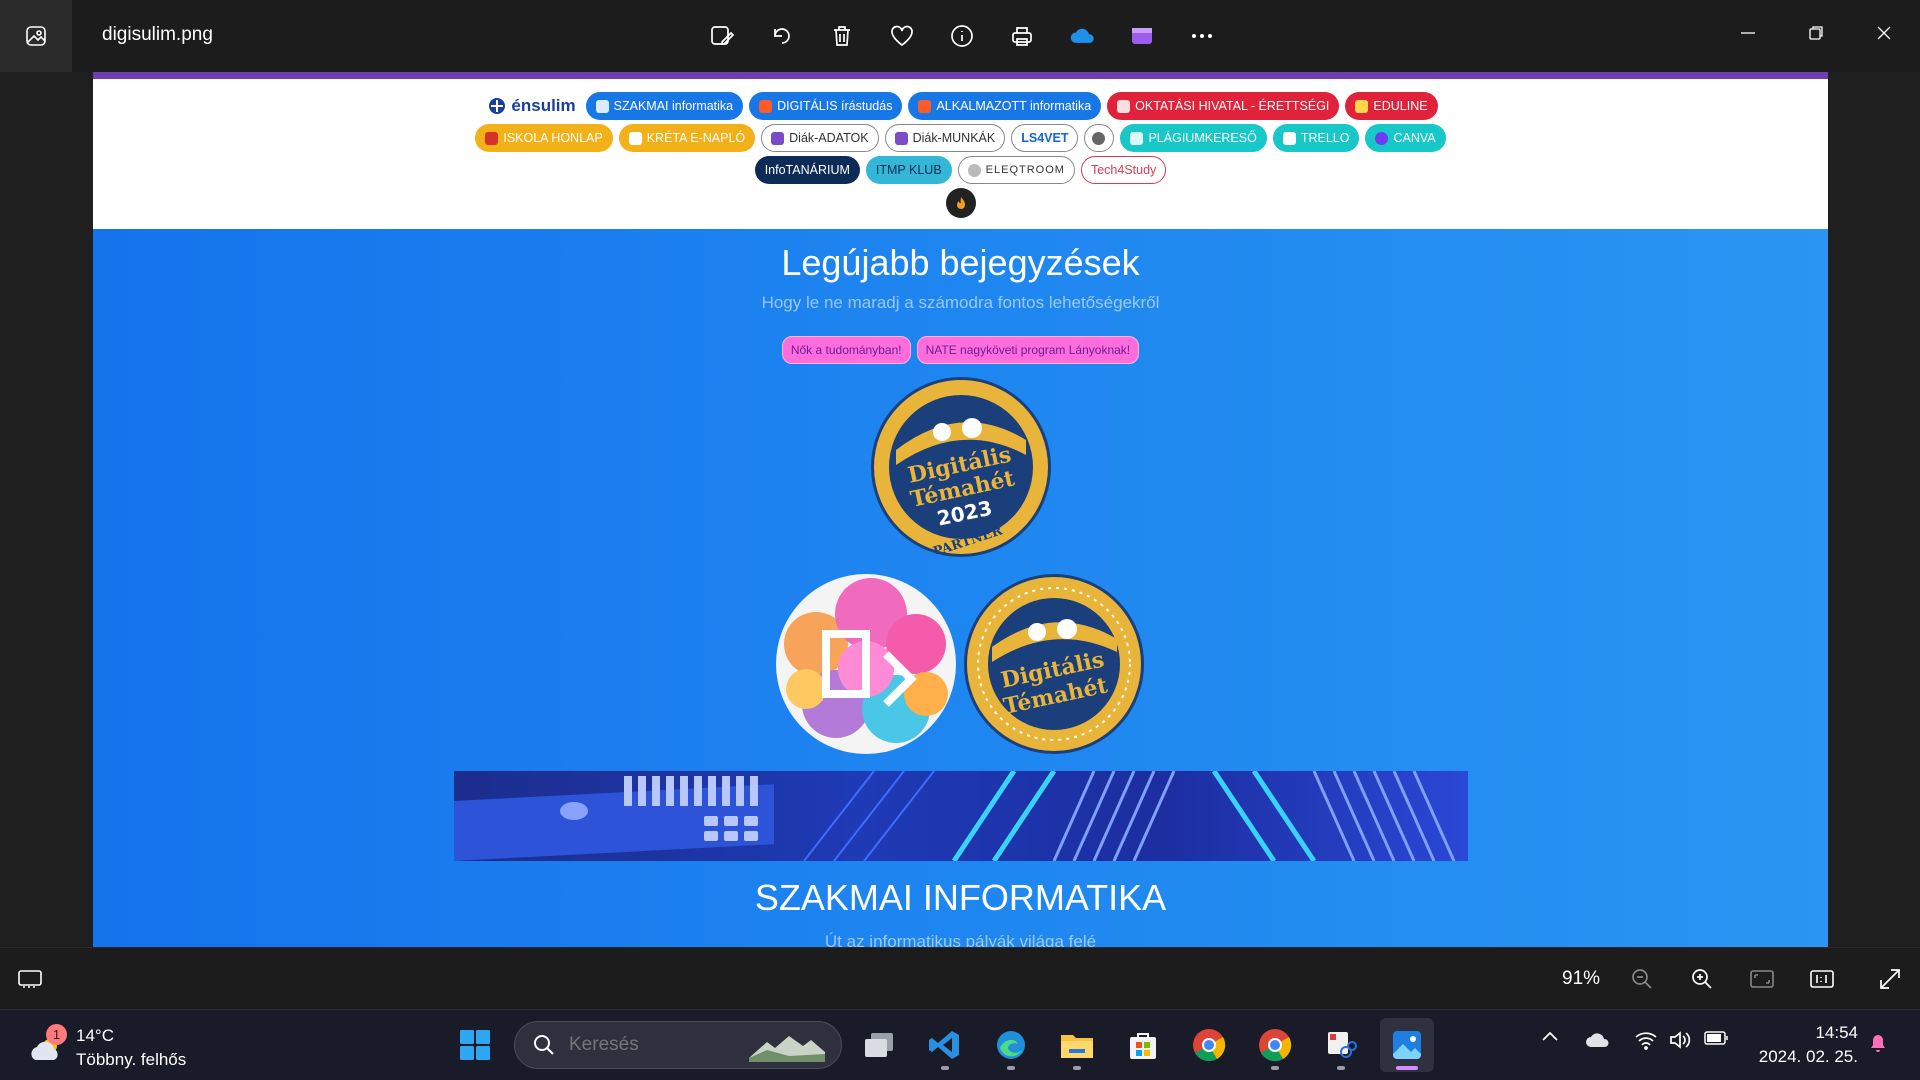  I want to click on link-canva: CANVA, so click(1405, 138).